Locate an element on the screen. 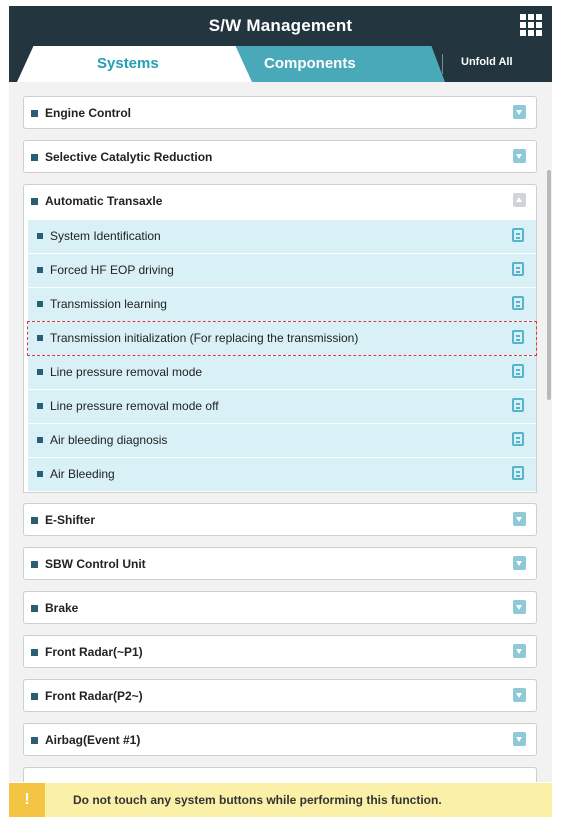 The height and width of the screenshot is (825, 567). unfold-all-button: Unfold All is located at coordinates (487, 62).